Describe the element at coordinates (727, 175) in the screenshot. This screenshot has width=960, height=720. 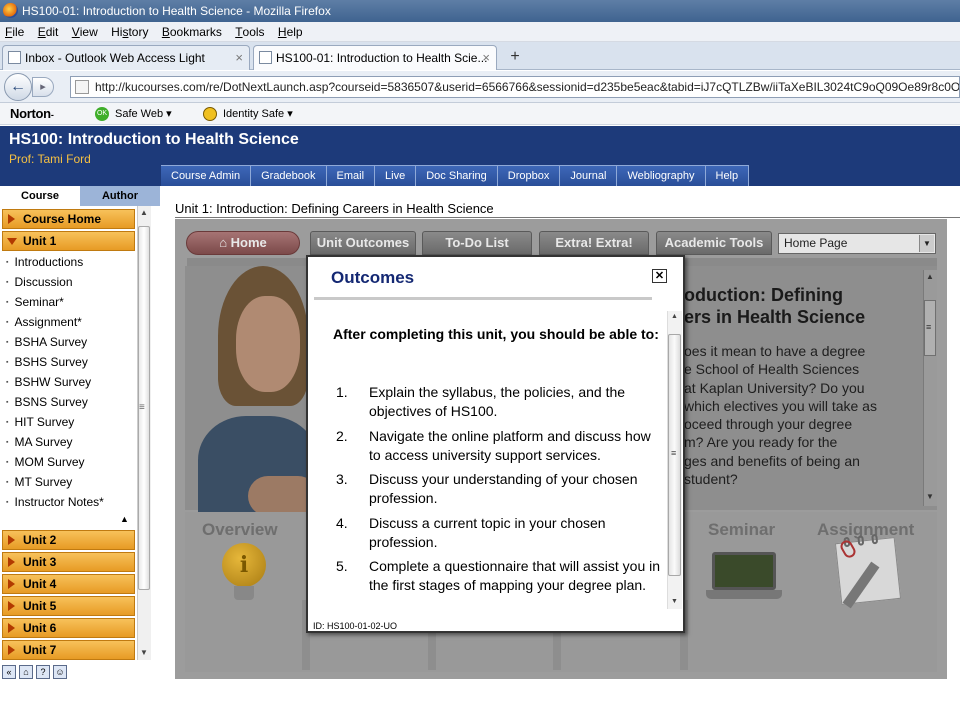
I see `nav-help: Help` at that location.